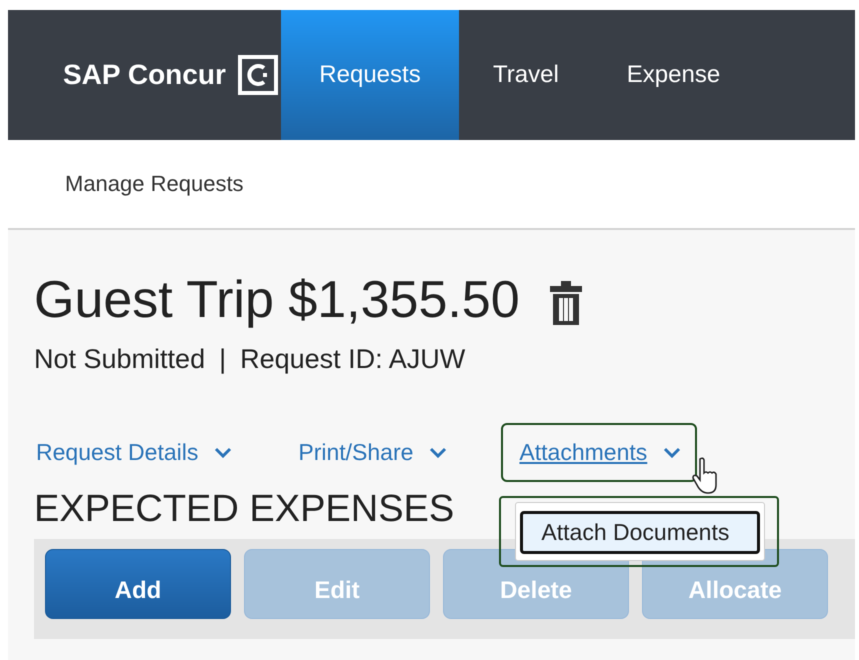 The height and width of the screenshot is (660, 859). Describe the element at coordinates (673, 75) in the screenshot. I see `nav-tab: Expense` at that location.